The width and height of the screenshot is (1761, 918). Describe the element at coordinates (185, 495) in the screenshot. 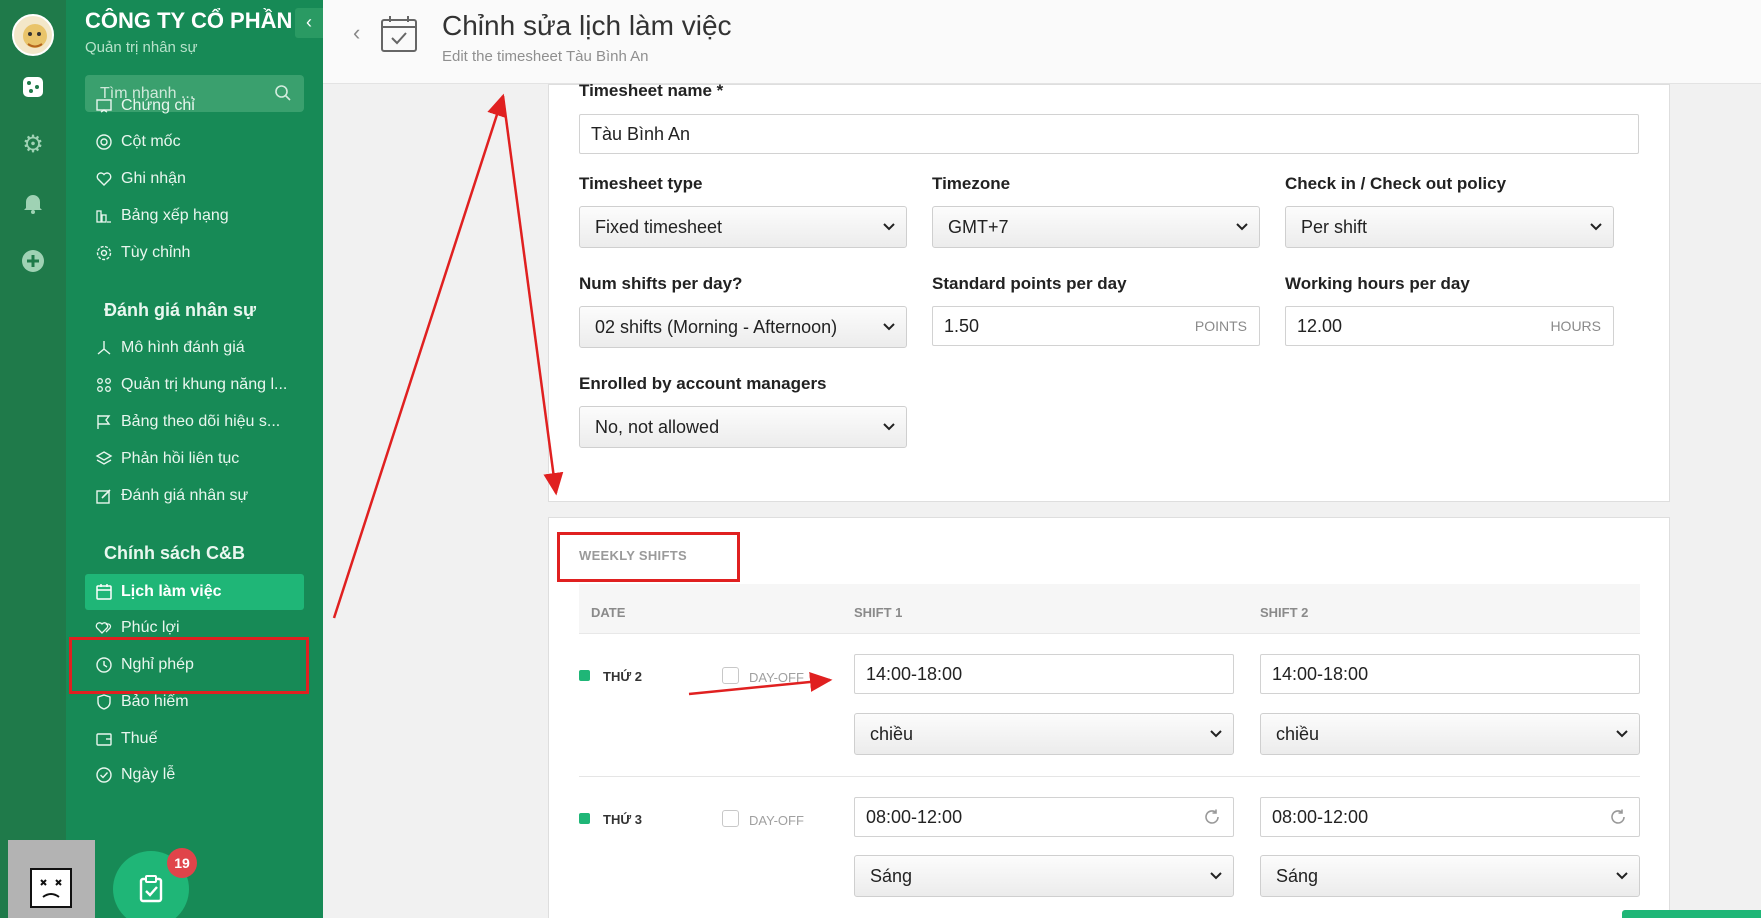

I see `sidebar-item-label: Đánh giá nhân sự` at that location.